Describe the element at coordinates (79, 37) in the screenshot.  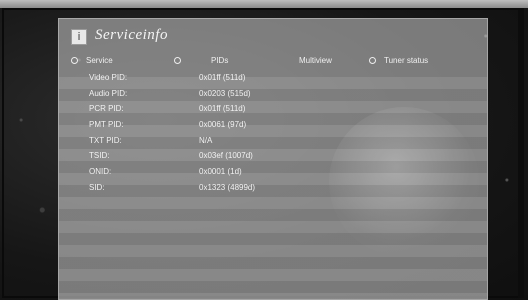
I see `info-icon: i` at that location.